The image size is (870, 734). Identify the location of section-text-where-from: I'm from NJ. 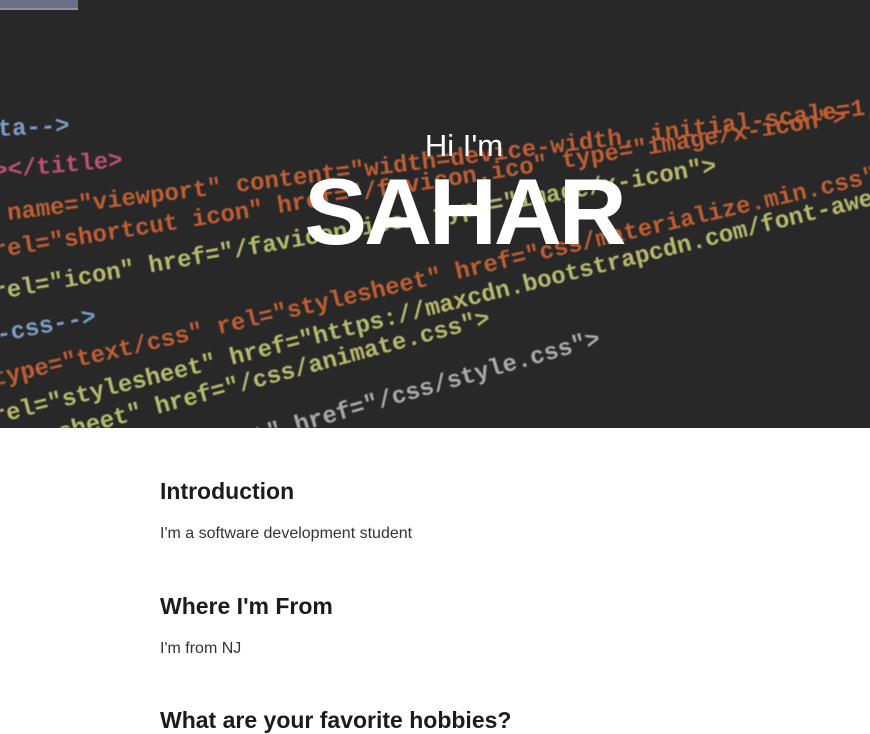
(201, 648).